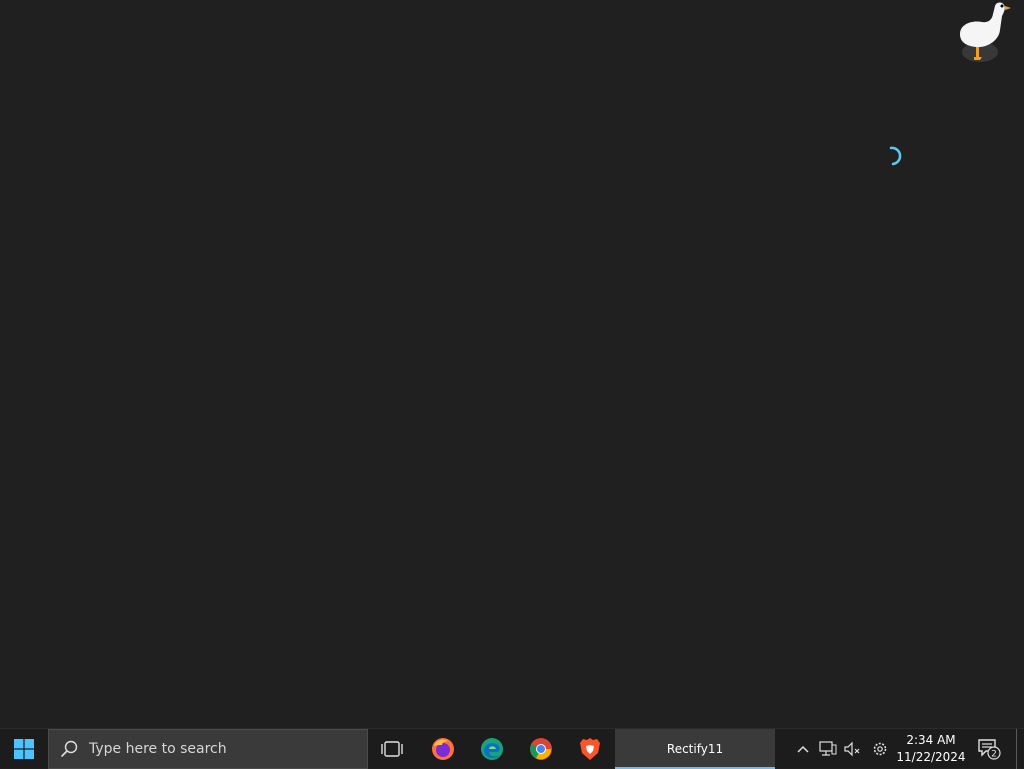  I want to click on volume-tray-button, so click(852, 749).